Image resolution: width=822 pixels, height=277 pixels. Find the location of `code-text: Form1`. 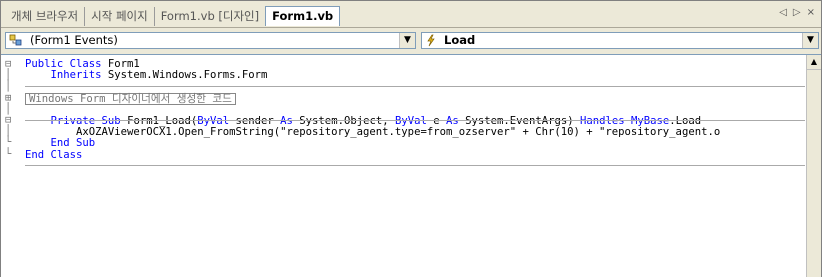

code-text: Form1 is located at coordinates (120, 64).